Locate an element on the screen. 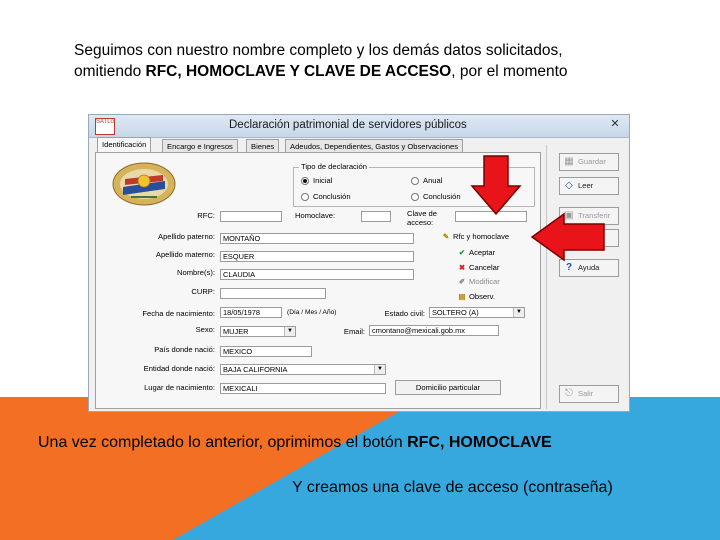 The width and height of the screenshot is (720, 540). lugar-field: MEXICALI is located at coordinates (303, 388).